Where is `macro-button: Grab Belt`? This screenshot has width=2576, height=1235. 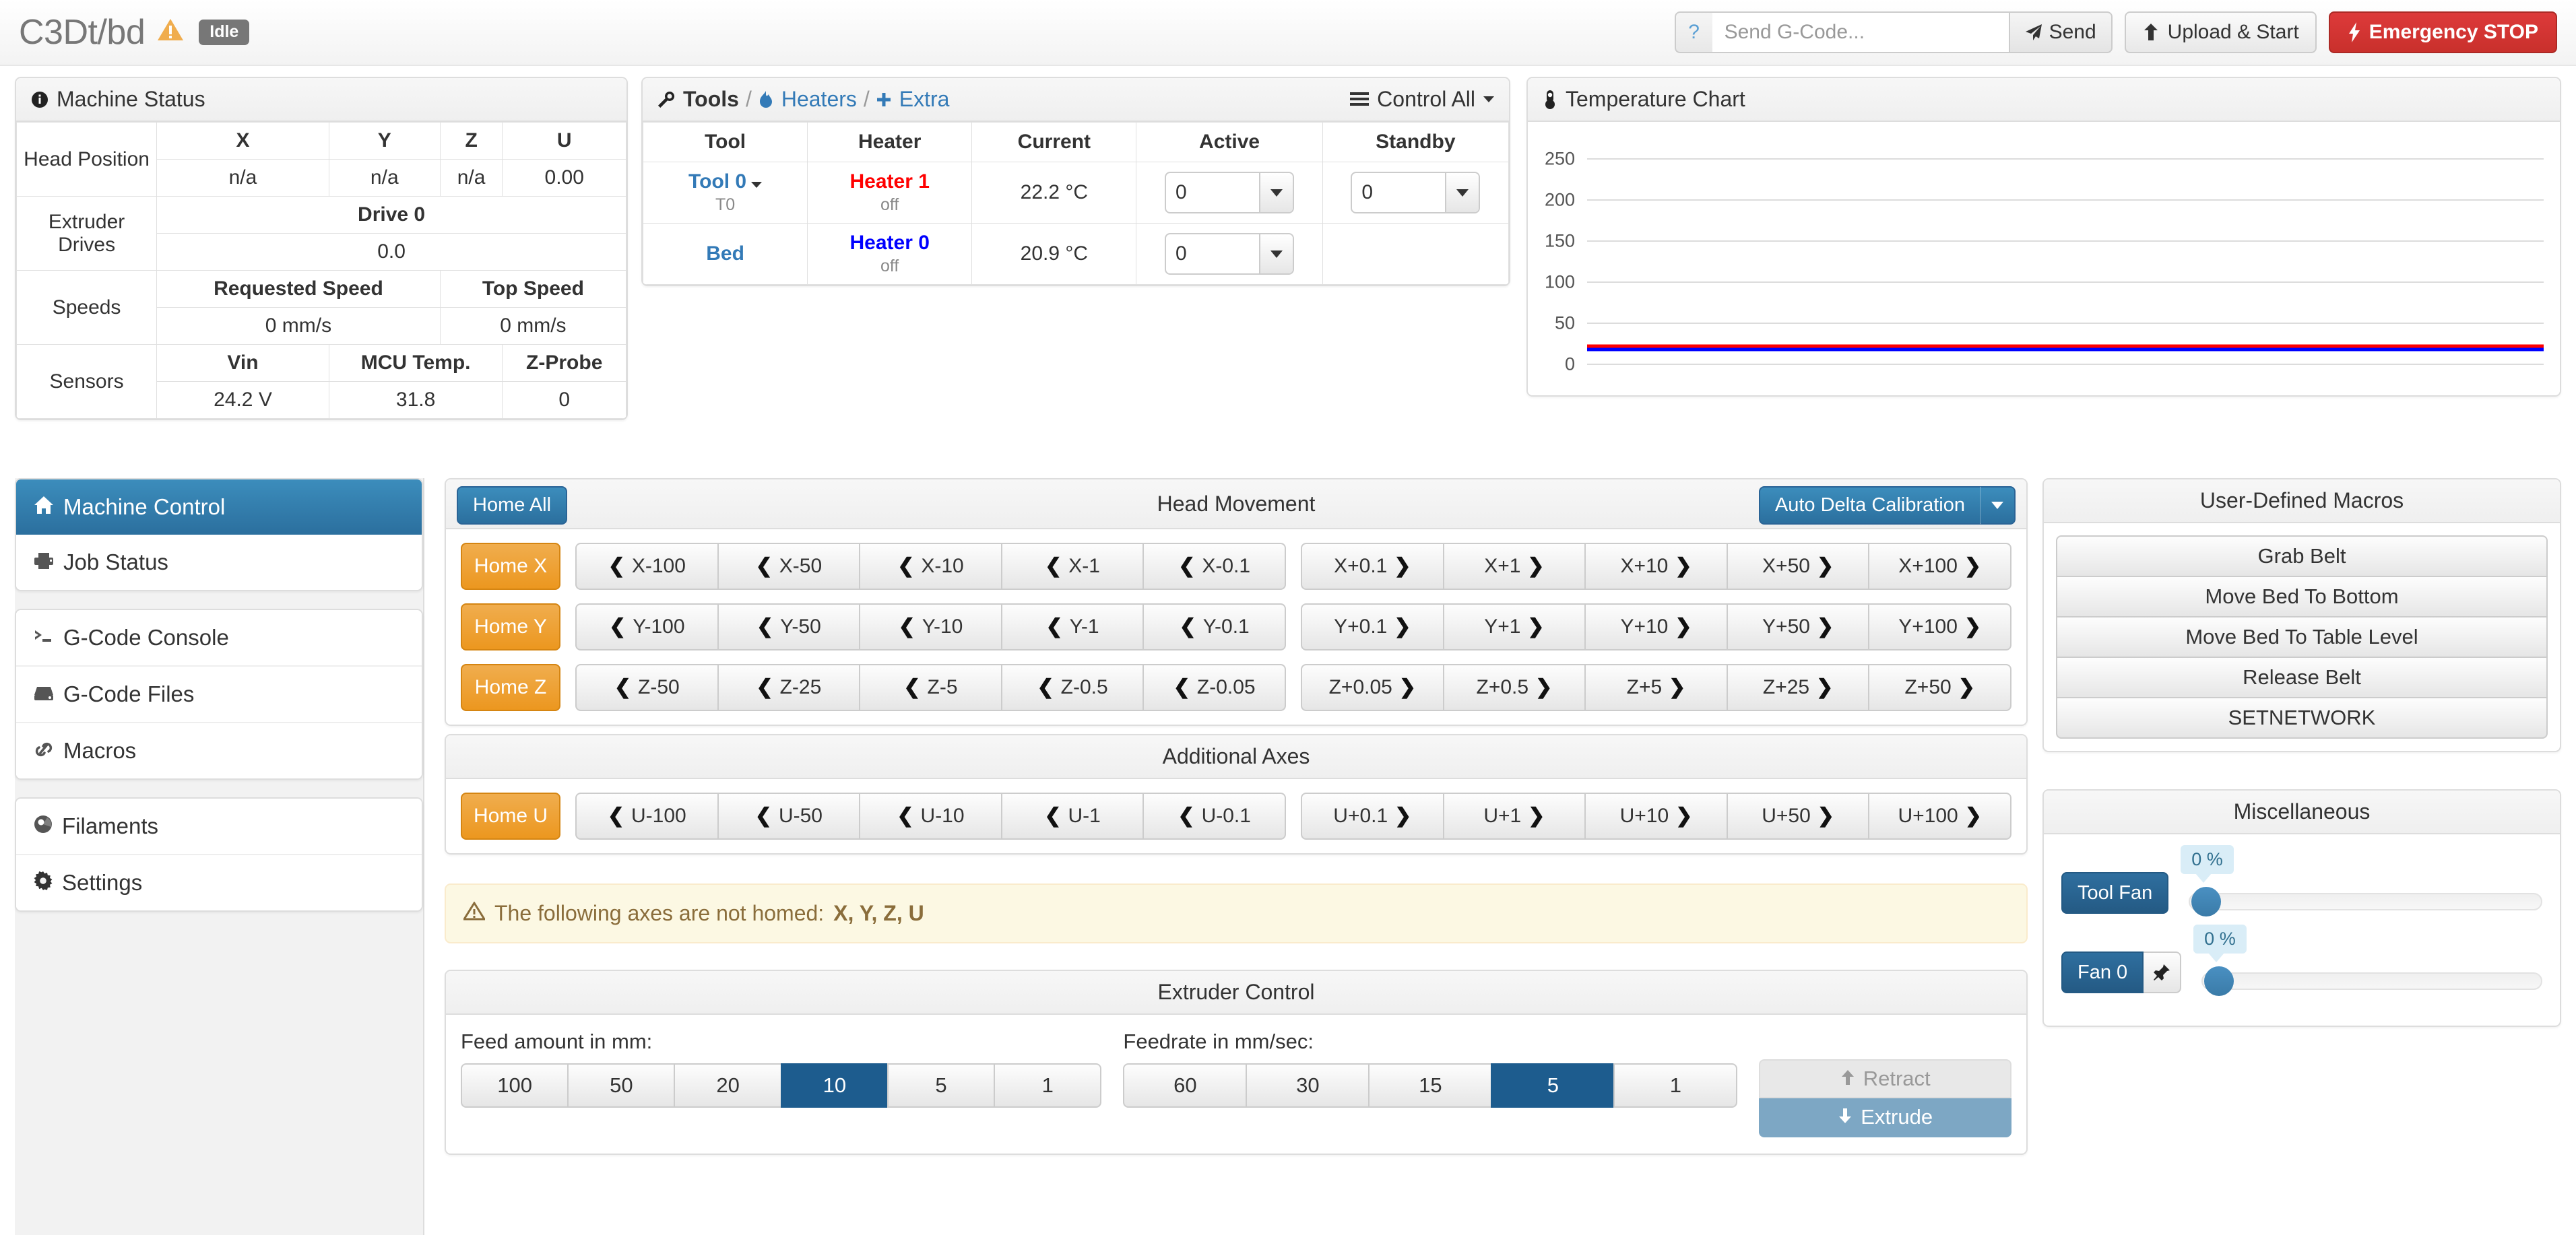
macro-button: Grab Belt is located at coordinates (2302, 556).